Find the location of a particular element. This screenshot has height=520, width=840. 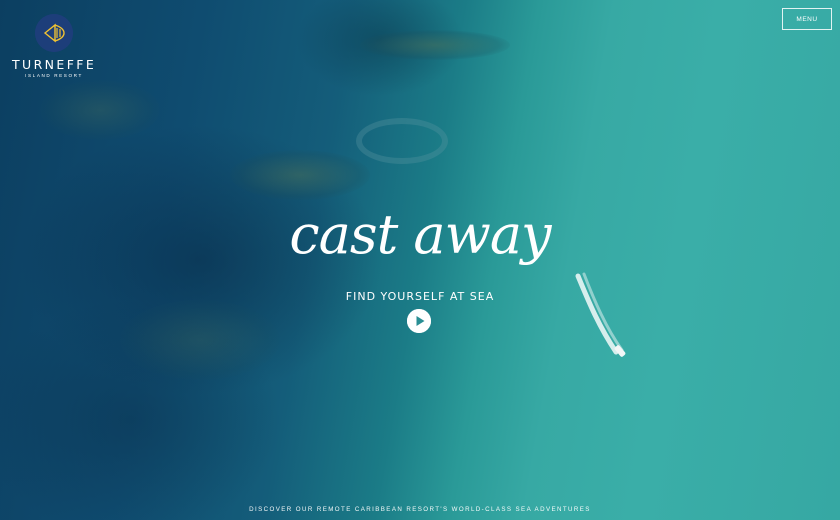

brand-subtitle: ISLAND RESORT is located at coordinates (54, 75).